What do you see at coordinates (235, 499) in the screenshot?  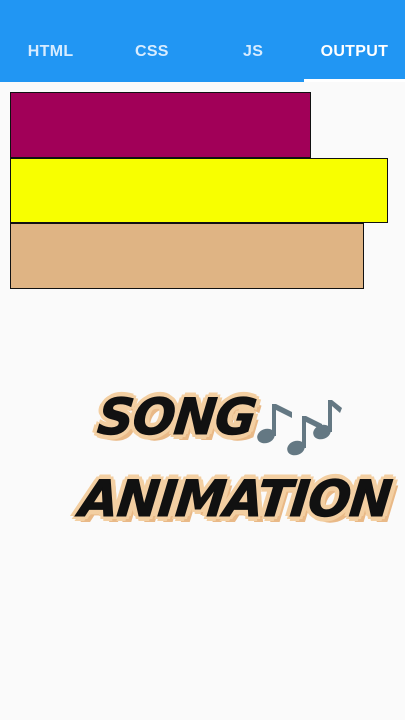 I see `overlay-title-animation: ANIMATION` at bounding box center [235, 499].